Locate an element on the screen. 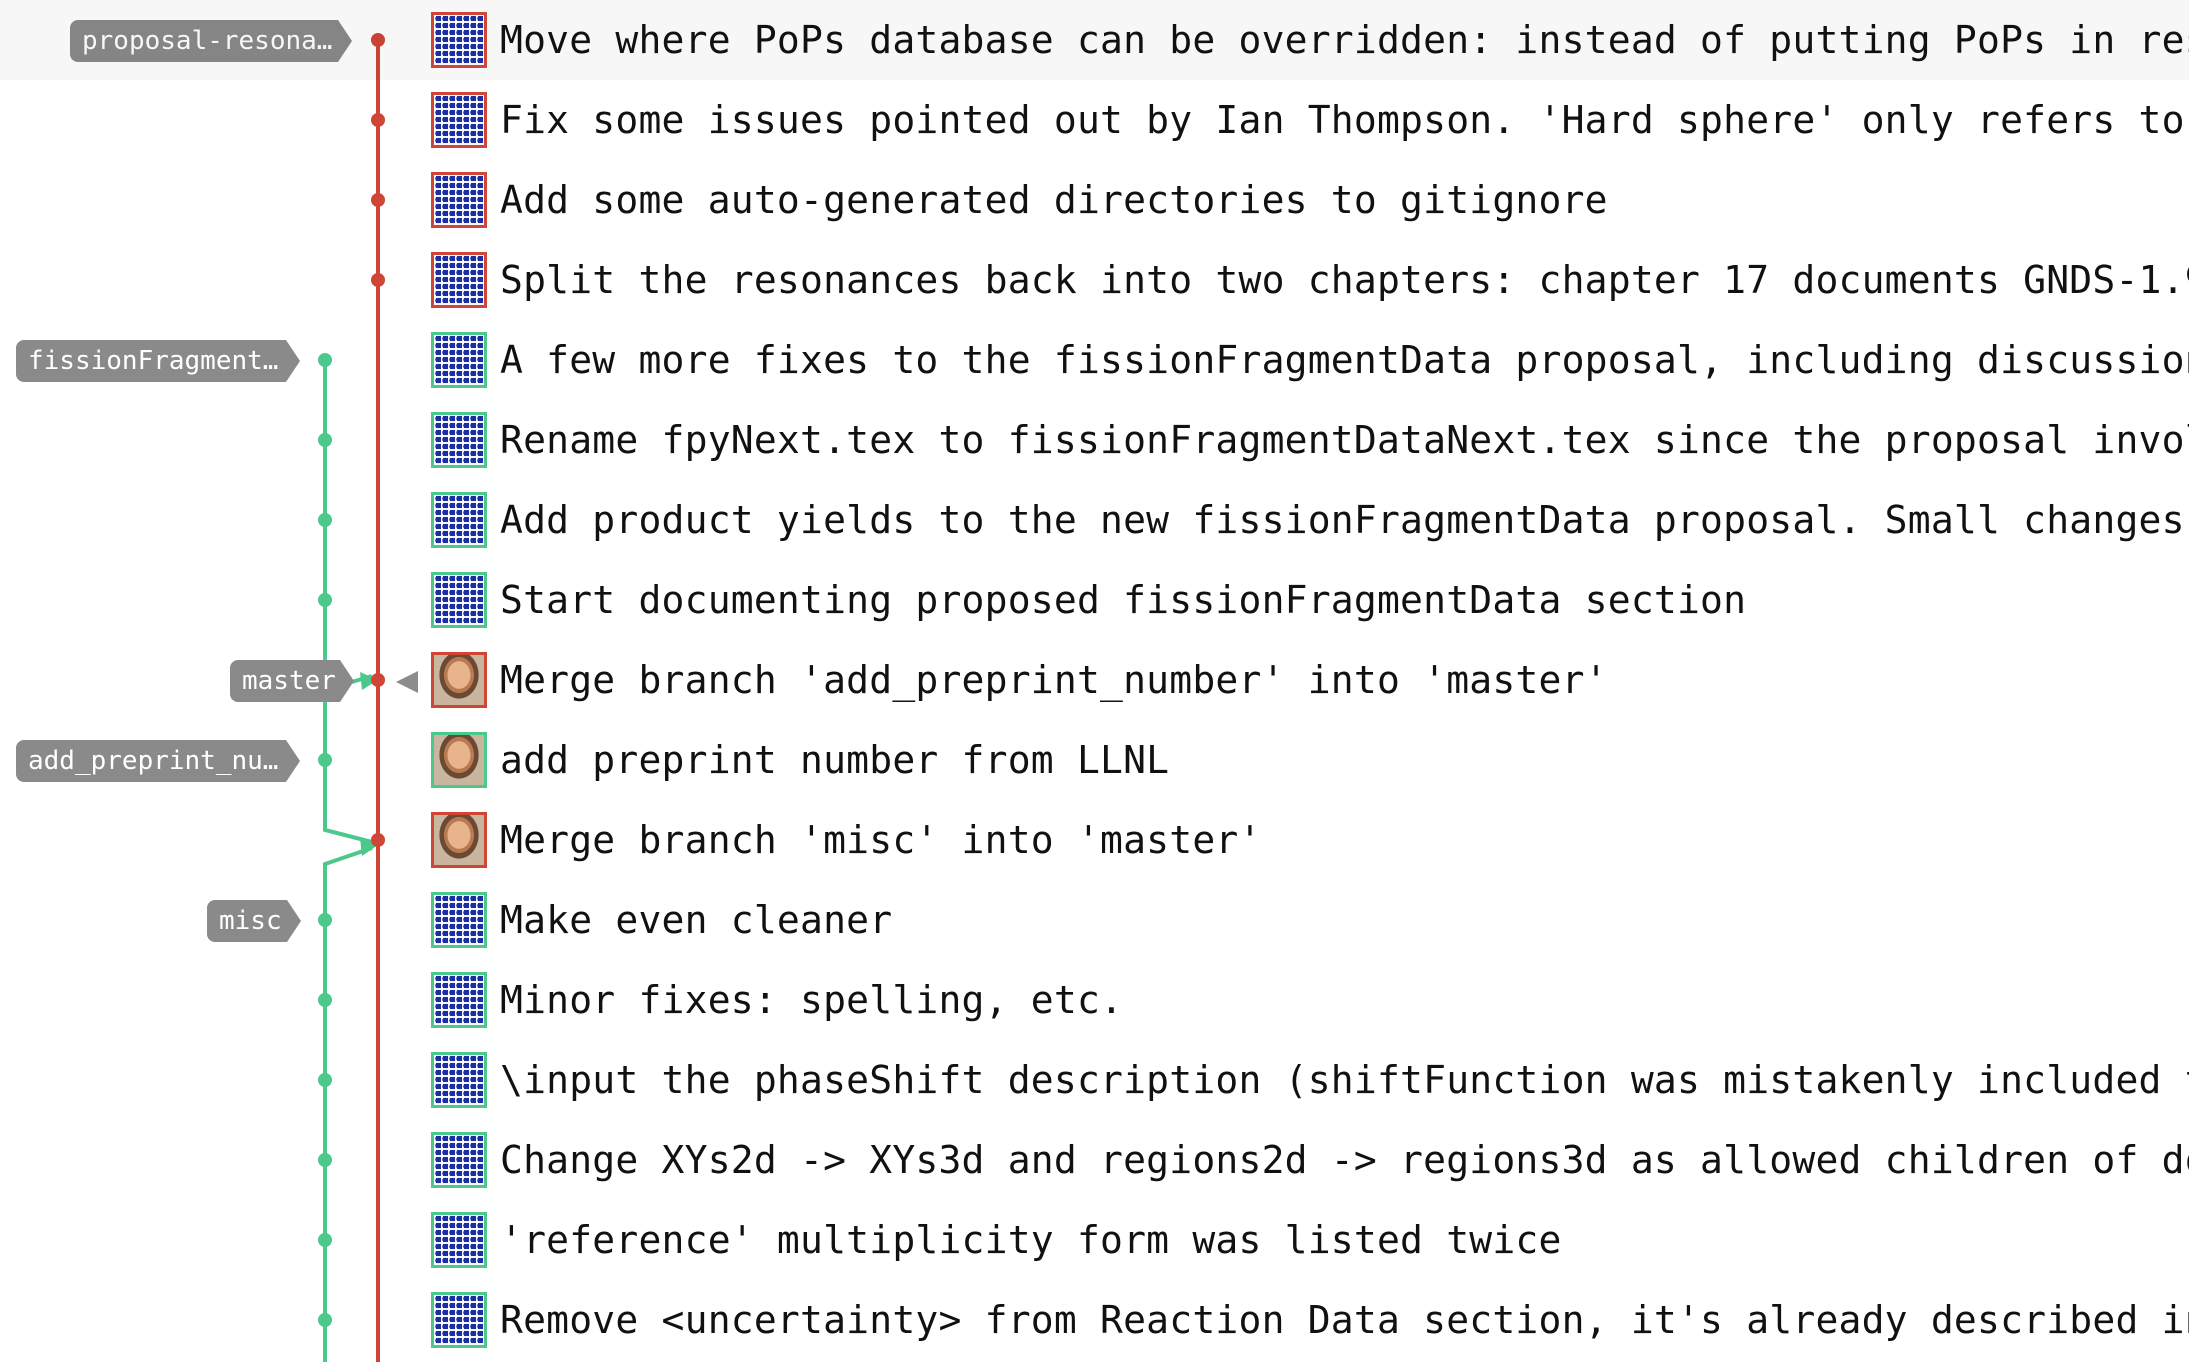 This screenshot has width=2189, height=1362. commit-row: add preprint number from LLNL is located at coordinates (1094, 760).